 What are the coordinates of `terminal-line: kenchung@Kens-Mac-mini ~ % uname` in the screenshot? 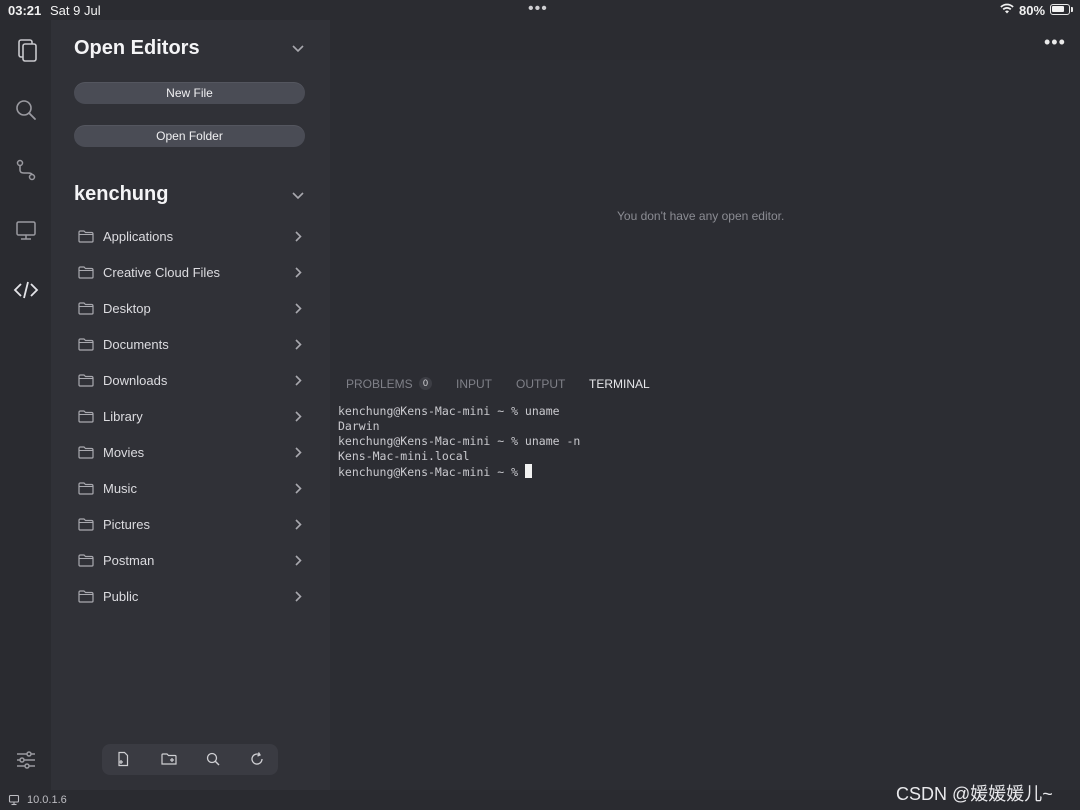 It's located at (449, 411).